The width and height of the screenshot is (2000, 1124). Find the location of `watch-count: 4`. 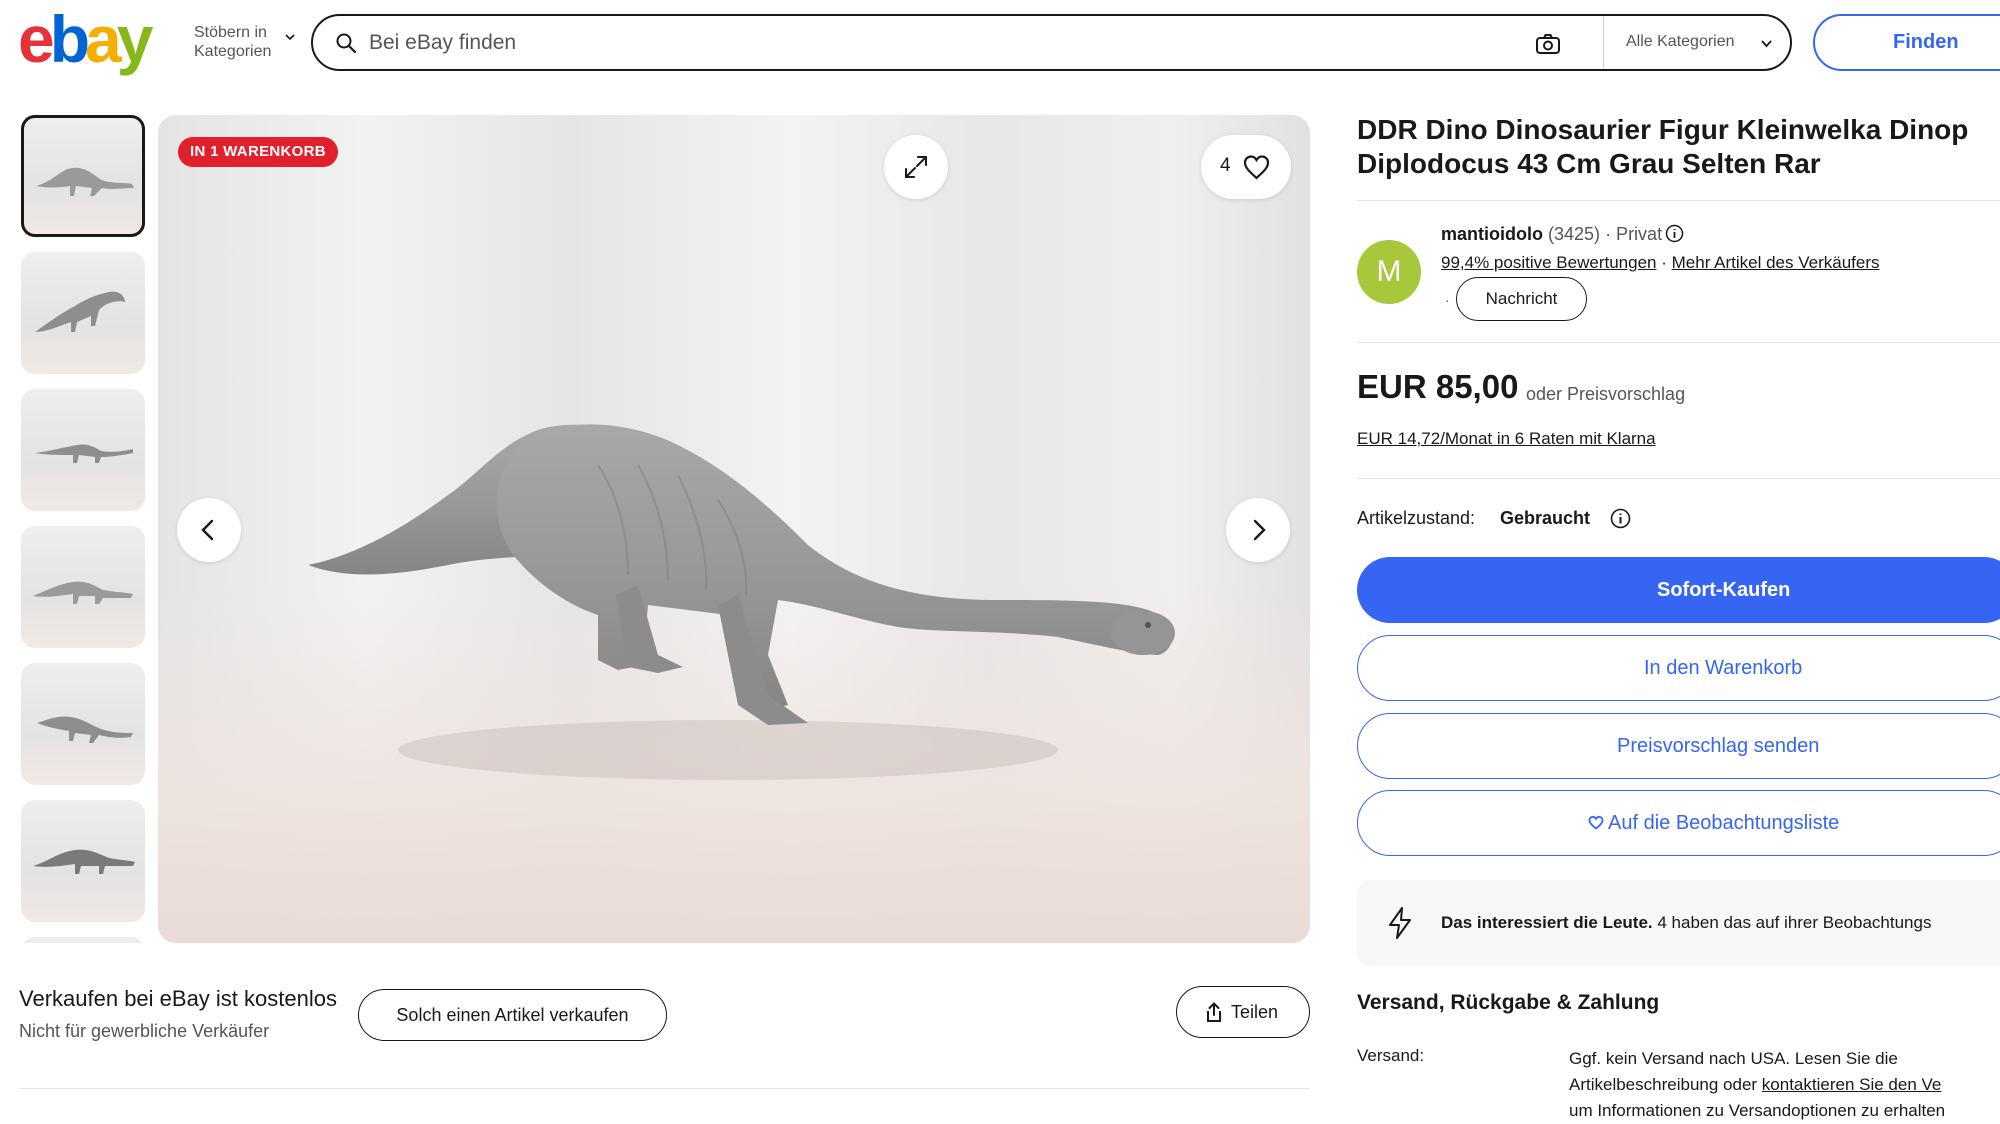

watch-count: 4 is located at coordinates (1225, 165).